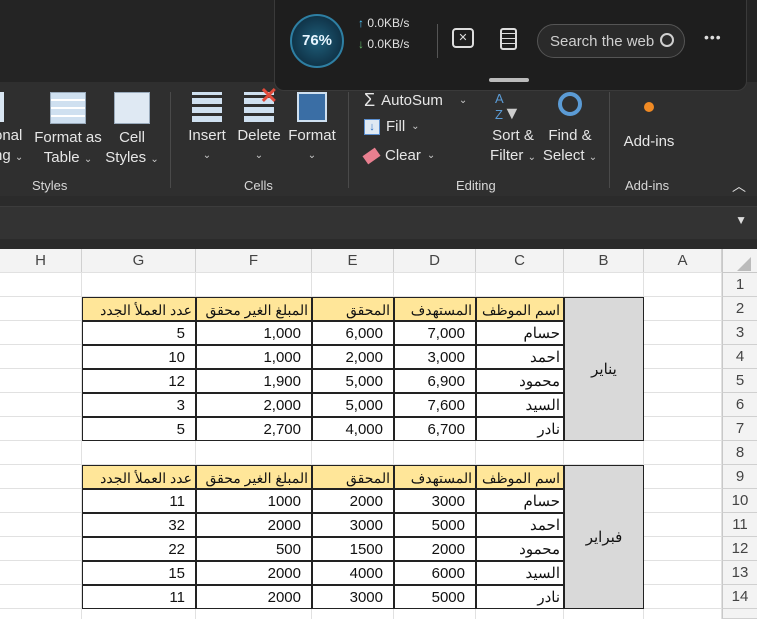 This screenshot has width=757, height=619. Describe the element at coordinates (611, 41) in the screenshot. I see `web-search-box: Search the web` at that location.